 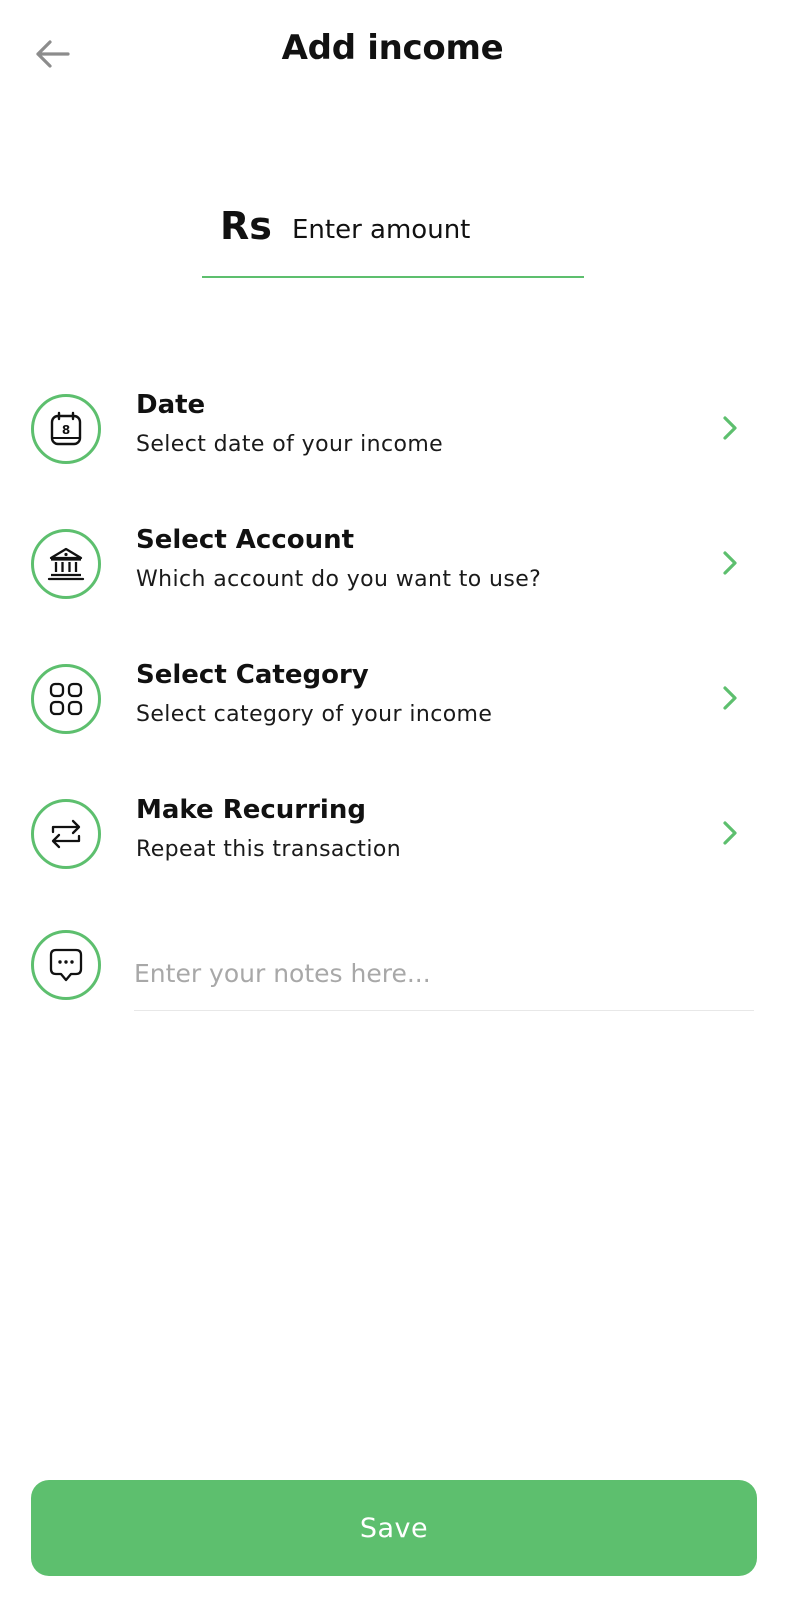 What do you see at coordinates (171, 405) in the screenshot?
I see `date-title: Date` at bounding box center [171, 405].